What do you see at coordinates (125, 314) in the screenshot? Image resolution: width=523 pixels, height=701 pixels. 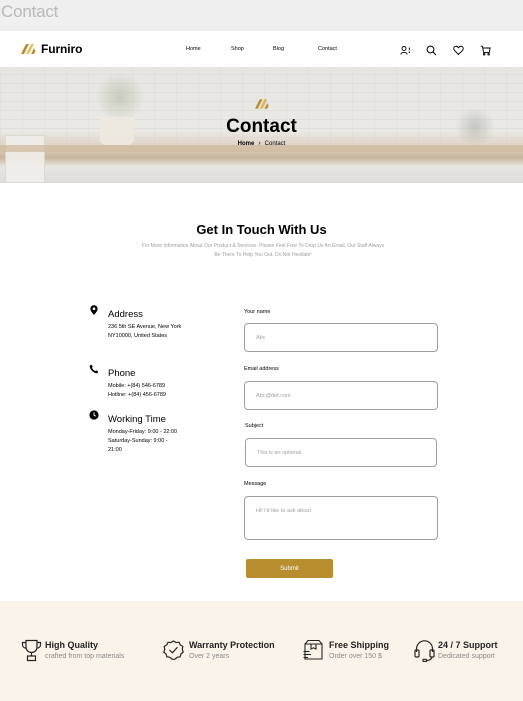 I see `info-address-title: Address` at bounding box center [125, 314].